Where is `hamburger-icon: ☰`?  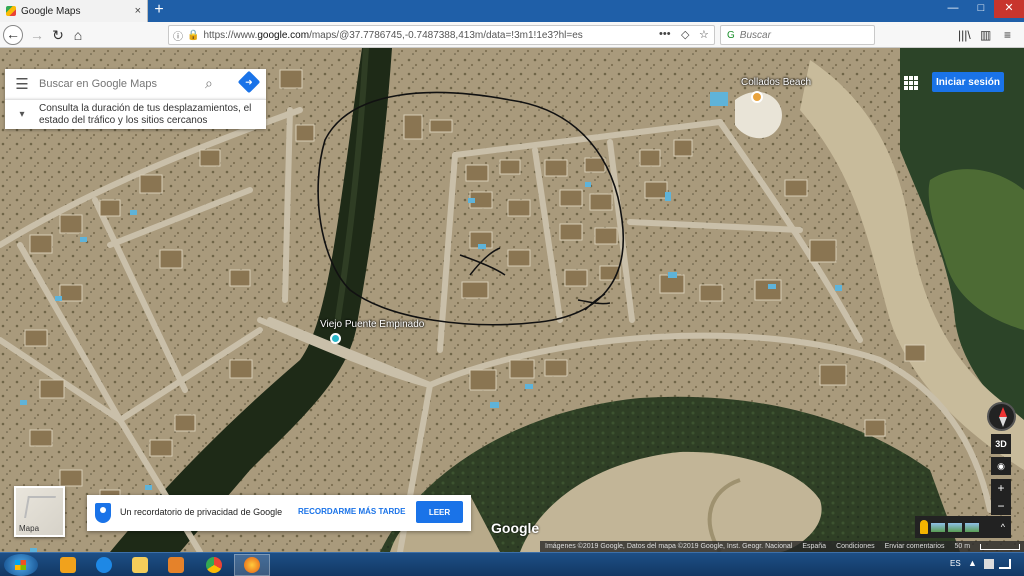
hamburger-icon: ☰ is located at coordinates (22, 84).